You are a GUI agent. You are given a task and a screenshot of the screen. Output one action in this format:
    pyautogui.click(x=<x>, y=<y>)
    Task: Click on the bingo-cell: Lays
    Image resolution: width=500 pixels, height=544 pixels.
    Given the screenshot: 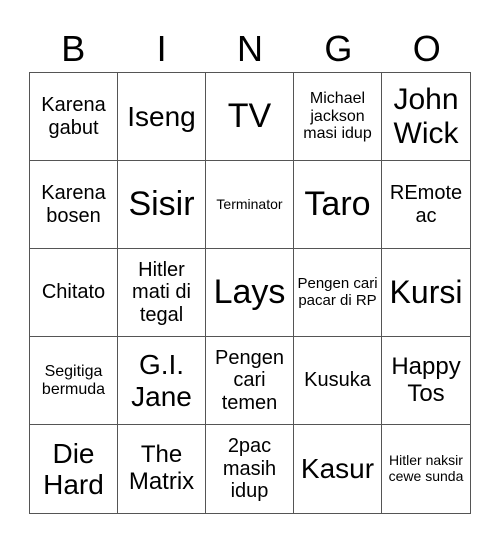 What is the action you would take?
    pyautogui.click(x=250, y=293)
    